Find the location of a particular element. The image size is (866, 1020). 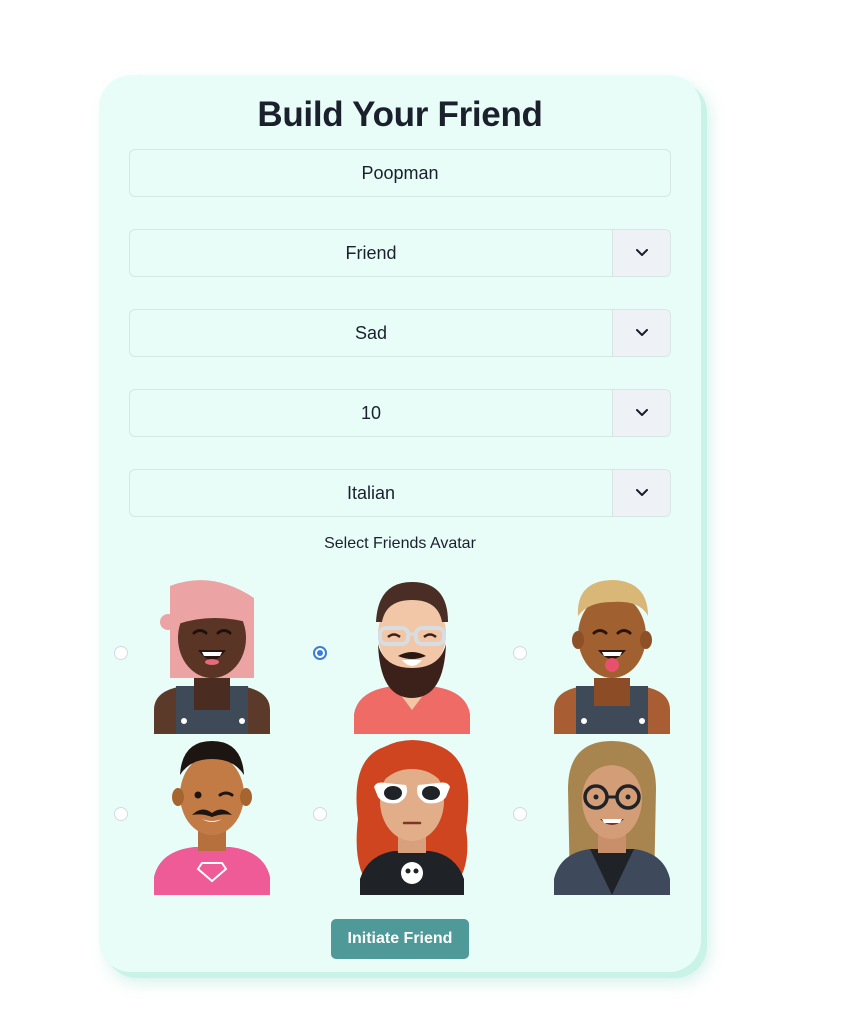

name-input: Poopman is located at coordinates (400, 173).